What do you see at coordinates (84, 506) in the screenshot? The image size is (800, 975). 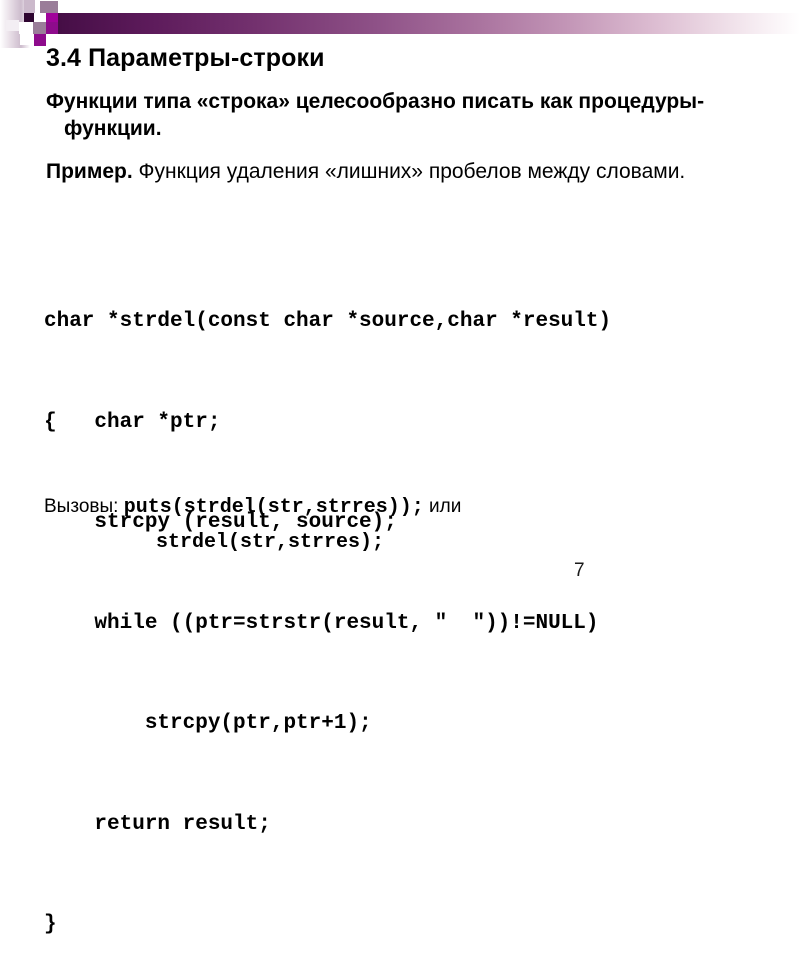 I see `calls-label: Вызовы:` at bounding box center [84, 506].